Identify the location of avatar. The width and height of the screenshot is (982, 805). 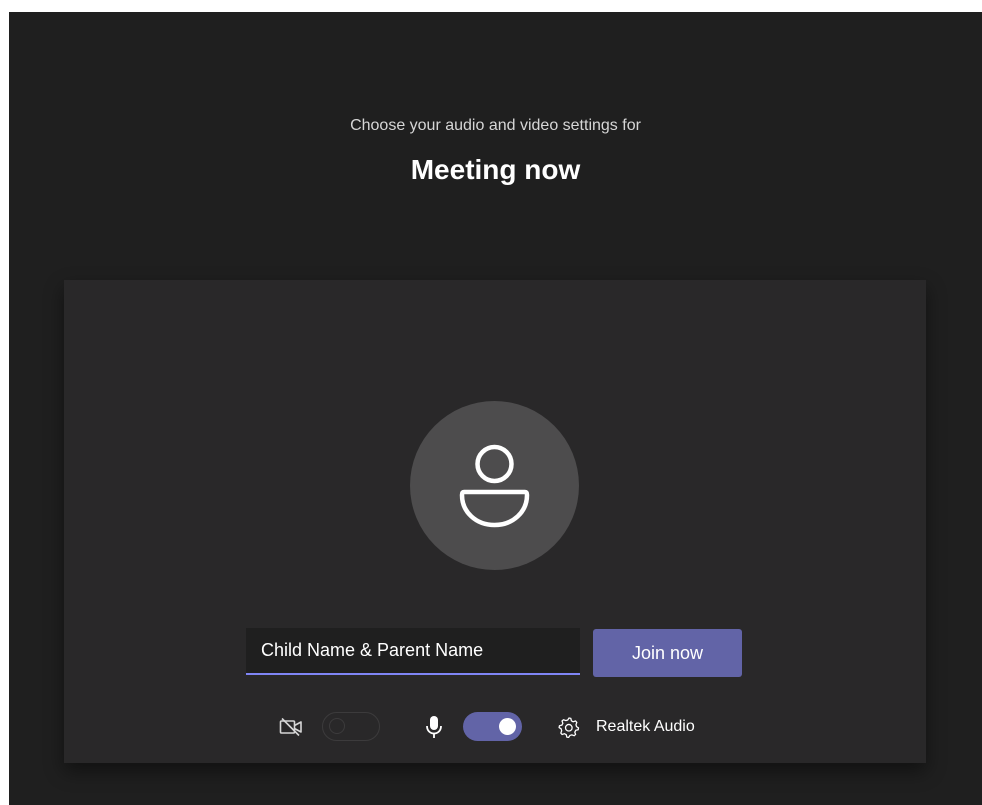
(494, 485).